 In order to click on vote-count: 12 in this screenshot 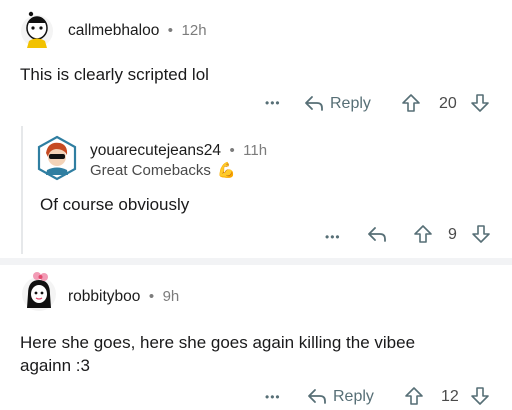, I will do `click(450, 396)`.